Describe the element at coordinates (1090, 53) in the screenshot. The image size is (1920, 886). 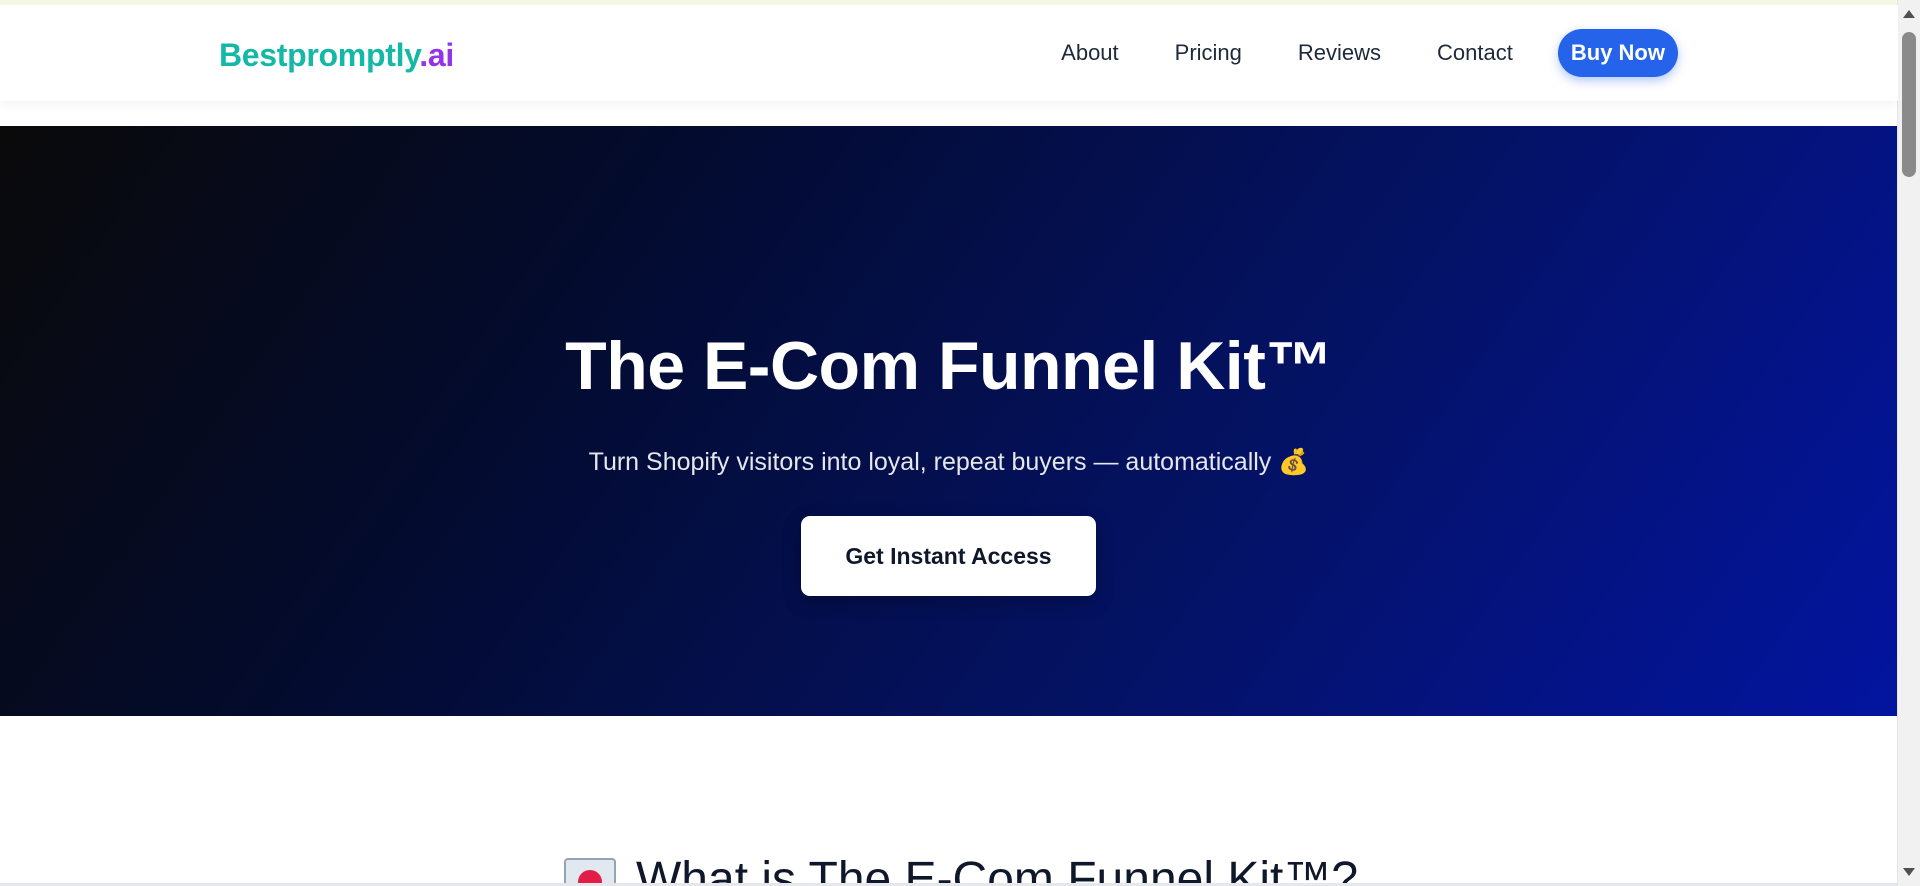
I see `nav-link-about: About` at that location.